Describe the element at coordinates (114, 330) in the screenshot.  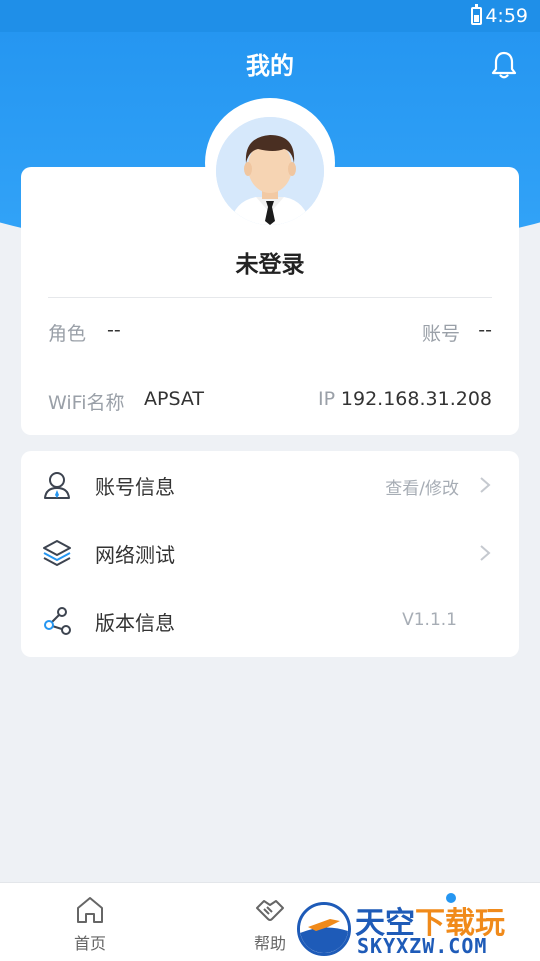
I see `role-value: --` at that location.